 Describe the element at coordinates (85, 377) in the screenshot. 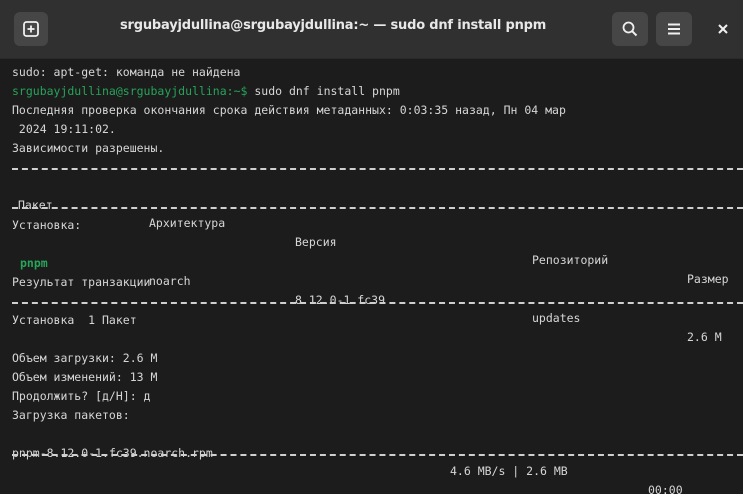

I see `installed-size: Объем изменений: 13 M` at that location.